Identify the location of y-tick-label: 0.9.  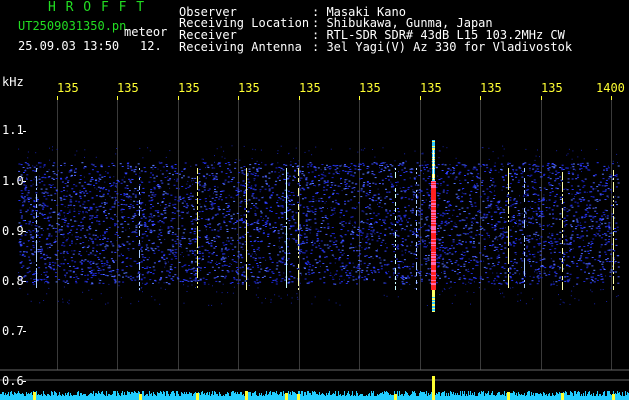
(13, 231).